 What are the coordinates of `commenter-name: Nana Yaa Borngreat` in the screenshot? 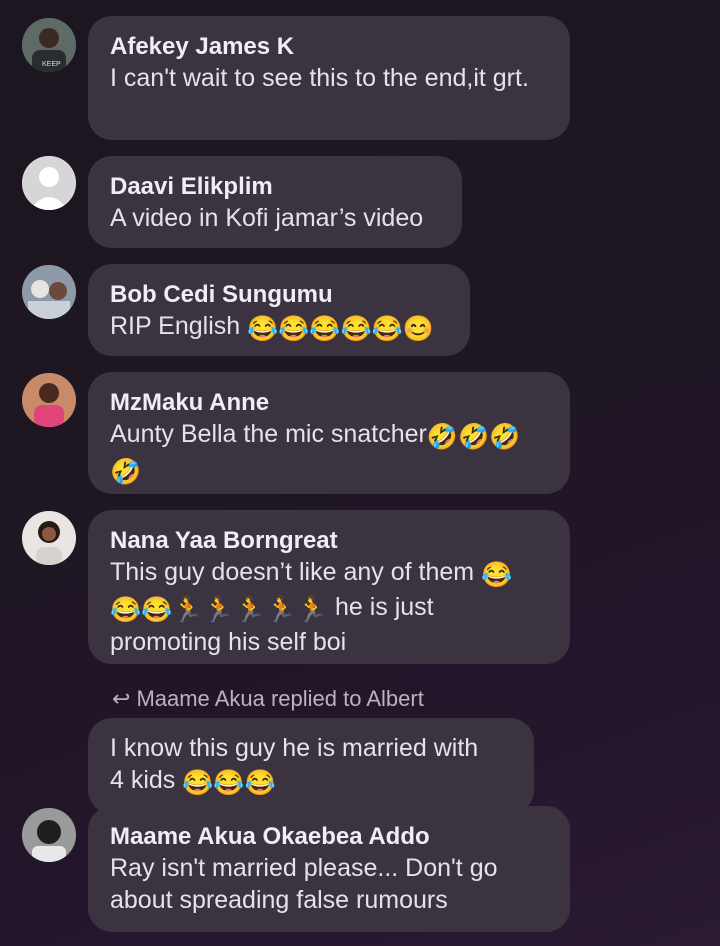 It's located at (329, 541).